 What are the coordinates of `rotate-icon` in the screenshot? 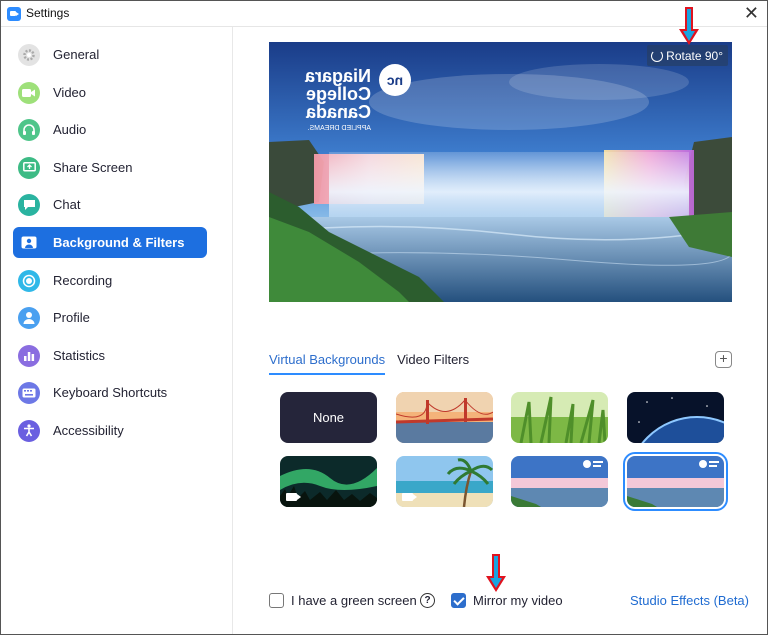 It's located at (657, 55).